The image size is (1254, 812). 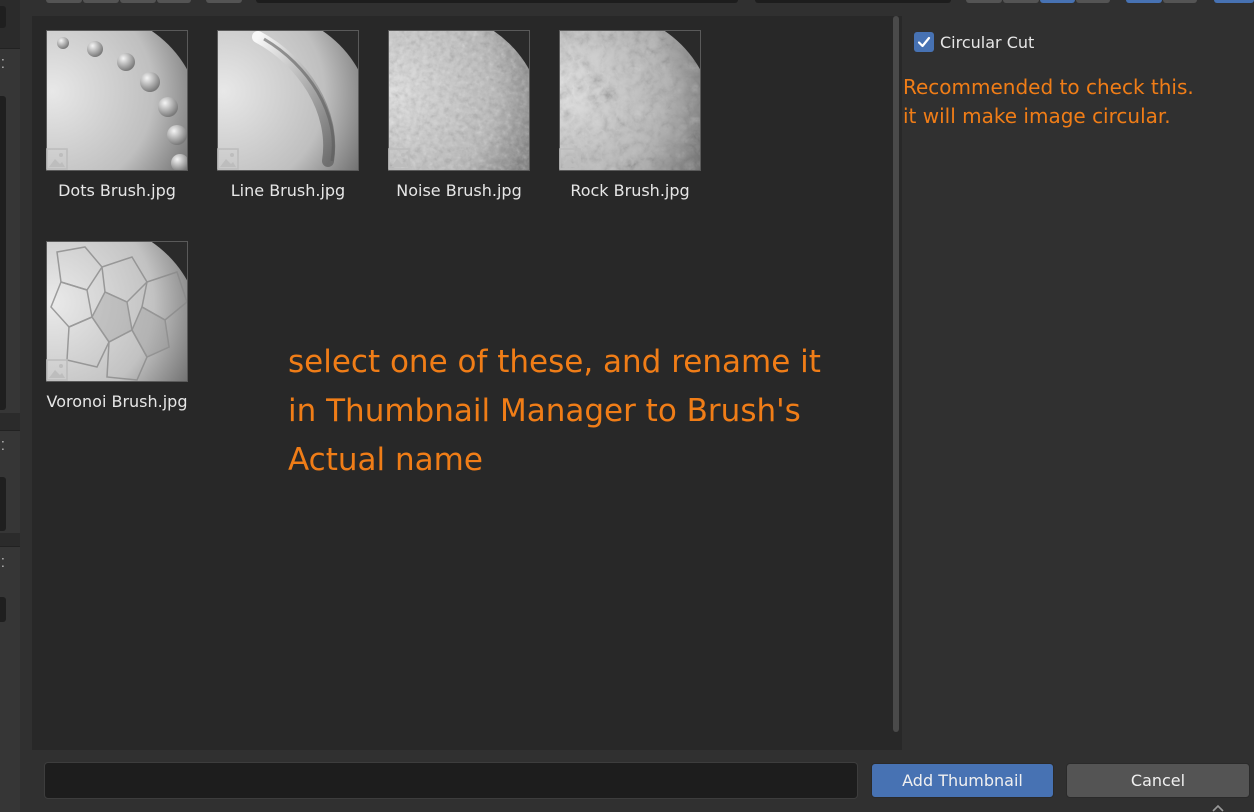 What do you see at coordinates (630, 120) in the screenshot?
I see `thumbnail-rock-brush: Rock Brush.jpg` at bounding box center [630, 120].